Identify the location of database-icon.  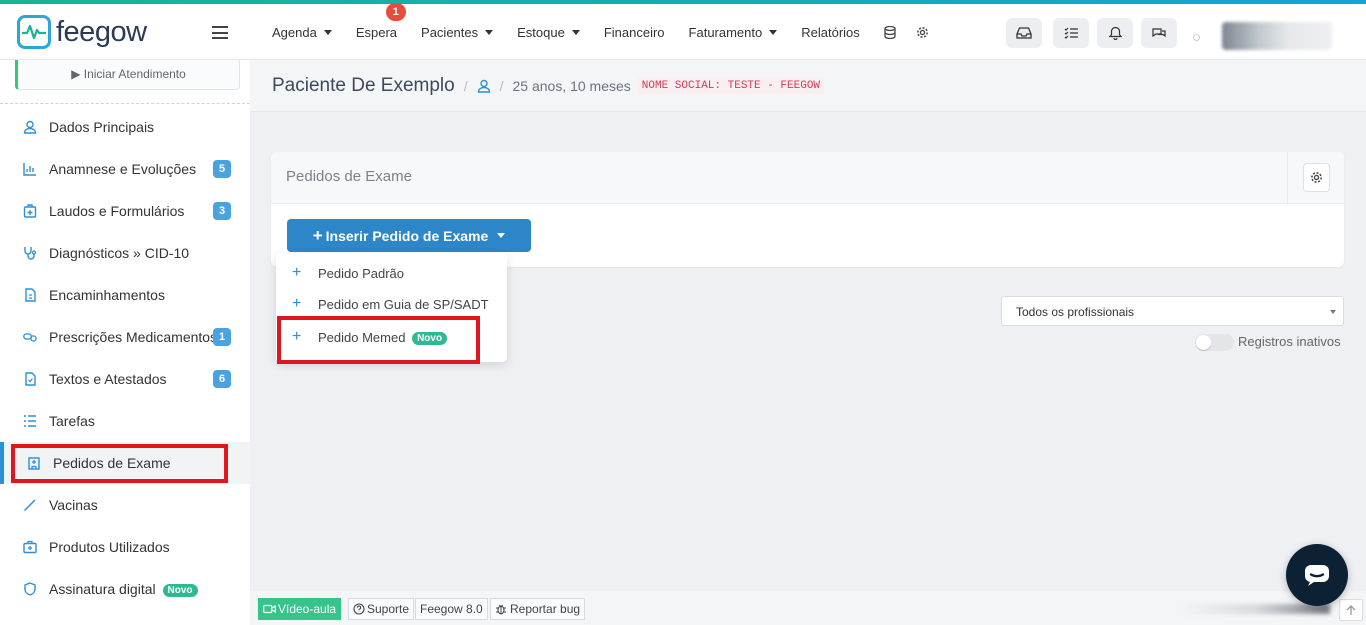
(890, 32).